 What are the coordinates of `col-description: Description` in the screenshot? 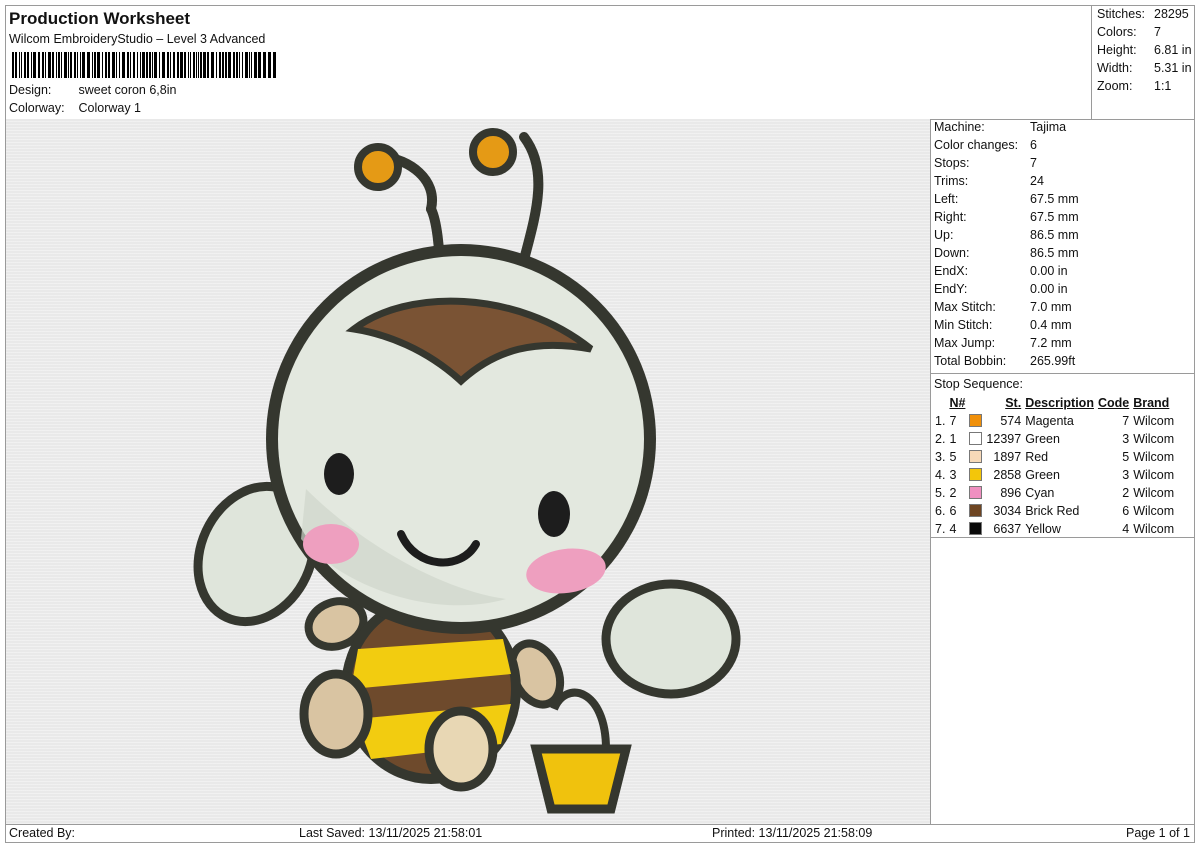 It's located at (1059, 403).